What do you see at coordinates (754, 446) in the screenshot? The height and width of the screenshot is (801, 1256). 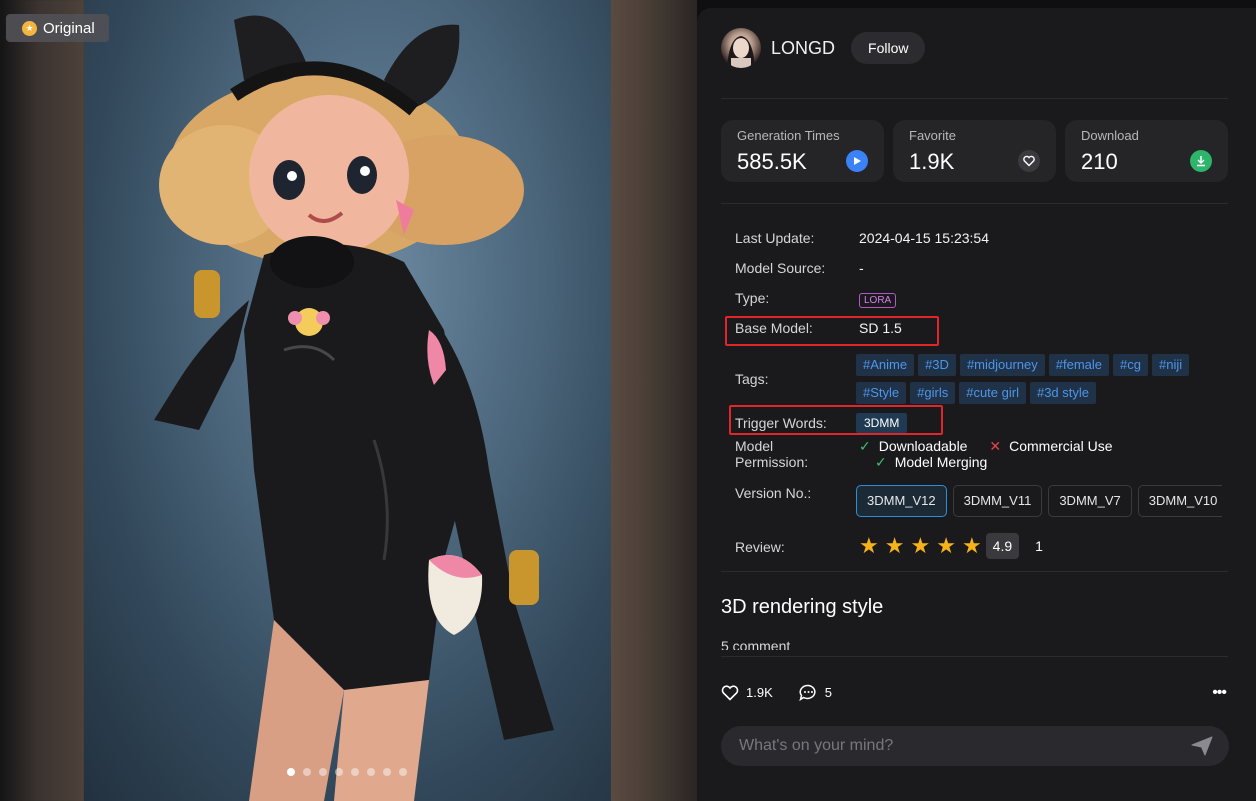 I see `permission-label-line1: Model` at bounding box center [754, 446].